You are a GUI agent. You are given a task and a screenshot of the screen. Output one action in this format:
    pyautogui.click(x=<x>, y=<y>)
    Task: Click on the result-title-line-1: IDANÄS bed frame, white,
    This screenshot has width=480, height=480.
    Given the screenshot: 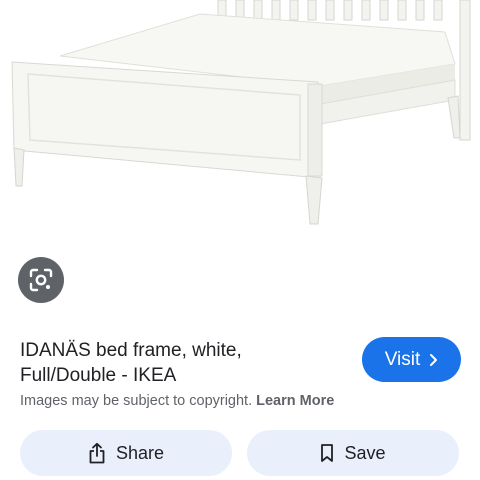 What is the action you would take?
    pyautogui.click(x=131, y=350)
    